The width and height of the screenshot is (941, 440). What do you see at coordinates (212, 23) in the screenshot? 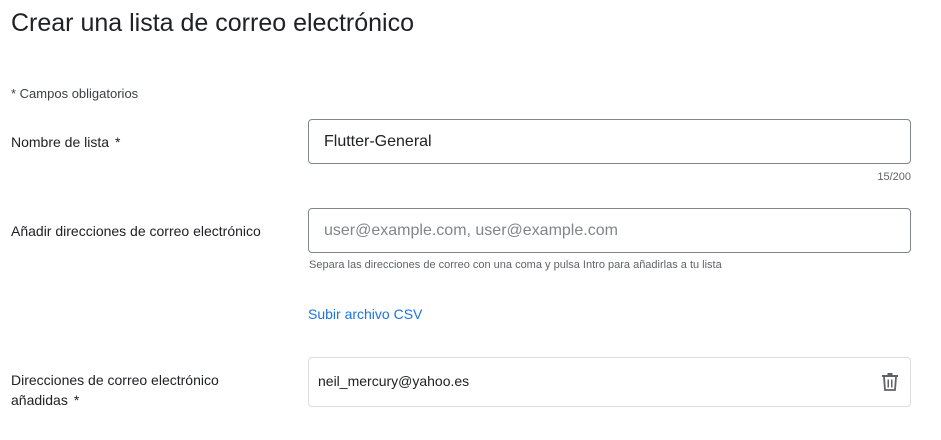
I see `page-title: Crear una lista de correo electrónico` at bounding box center [212, 23].